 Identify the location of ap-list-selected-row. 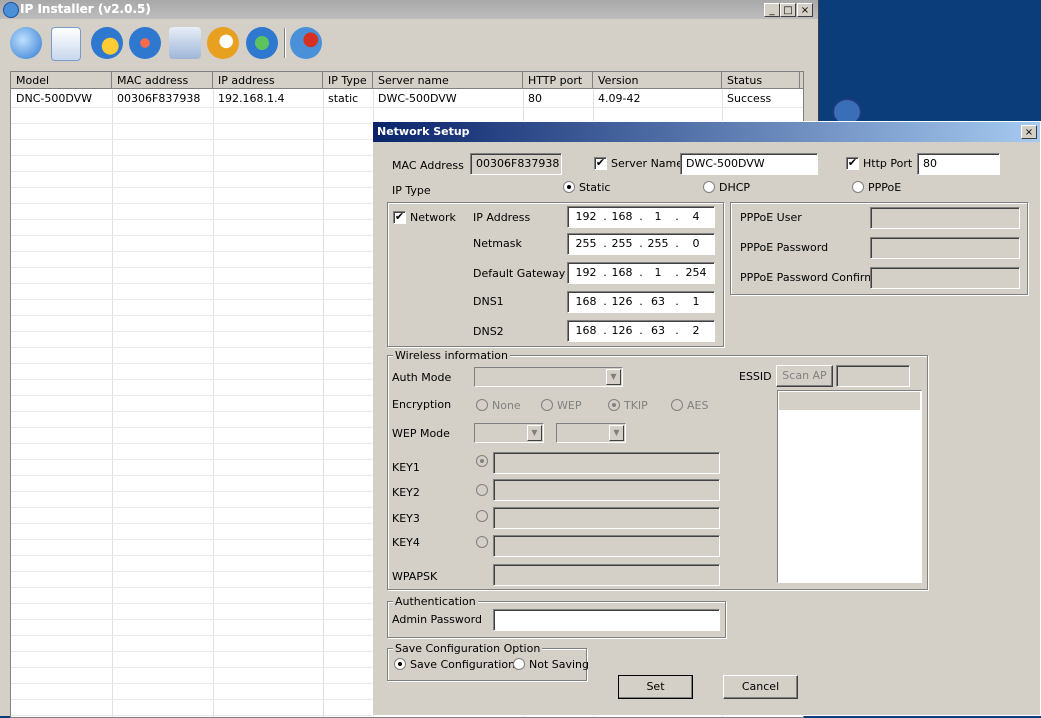
(849, 401).